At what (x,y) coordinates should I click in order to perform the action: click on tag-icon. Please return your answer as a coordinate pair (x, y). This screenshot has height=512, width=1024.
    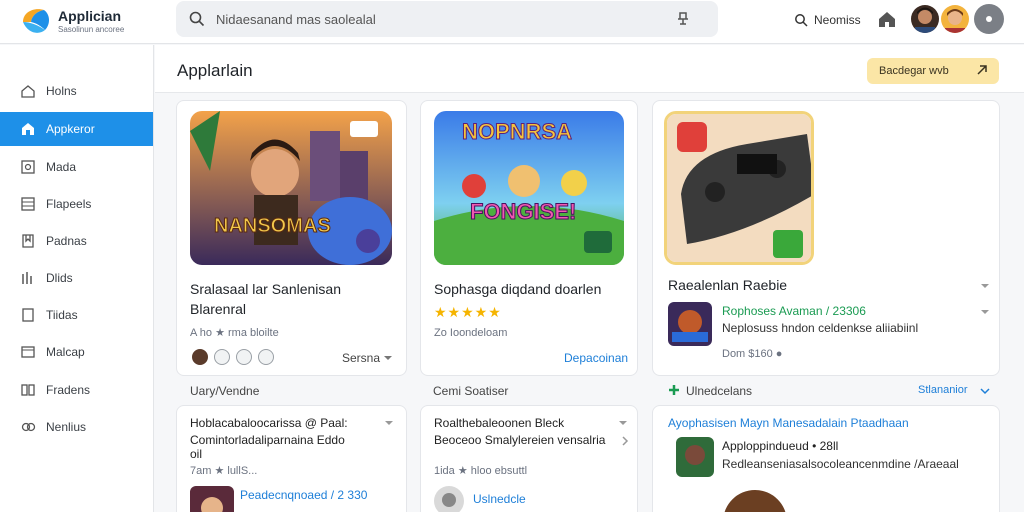
    Looking at the image, I should click on (28, 241).